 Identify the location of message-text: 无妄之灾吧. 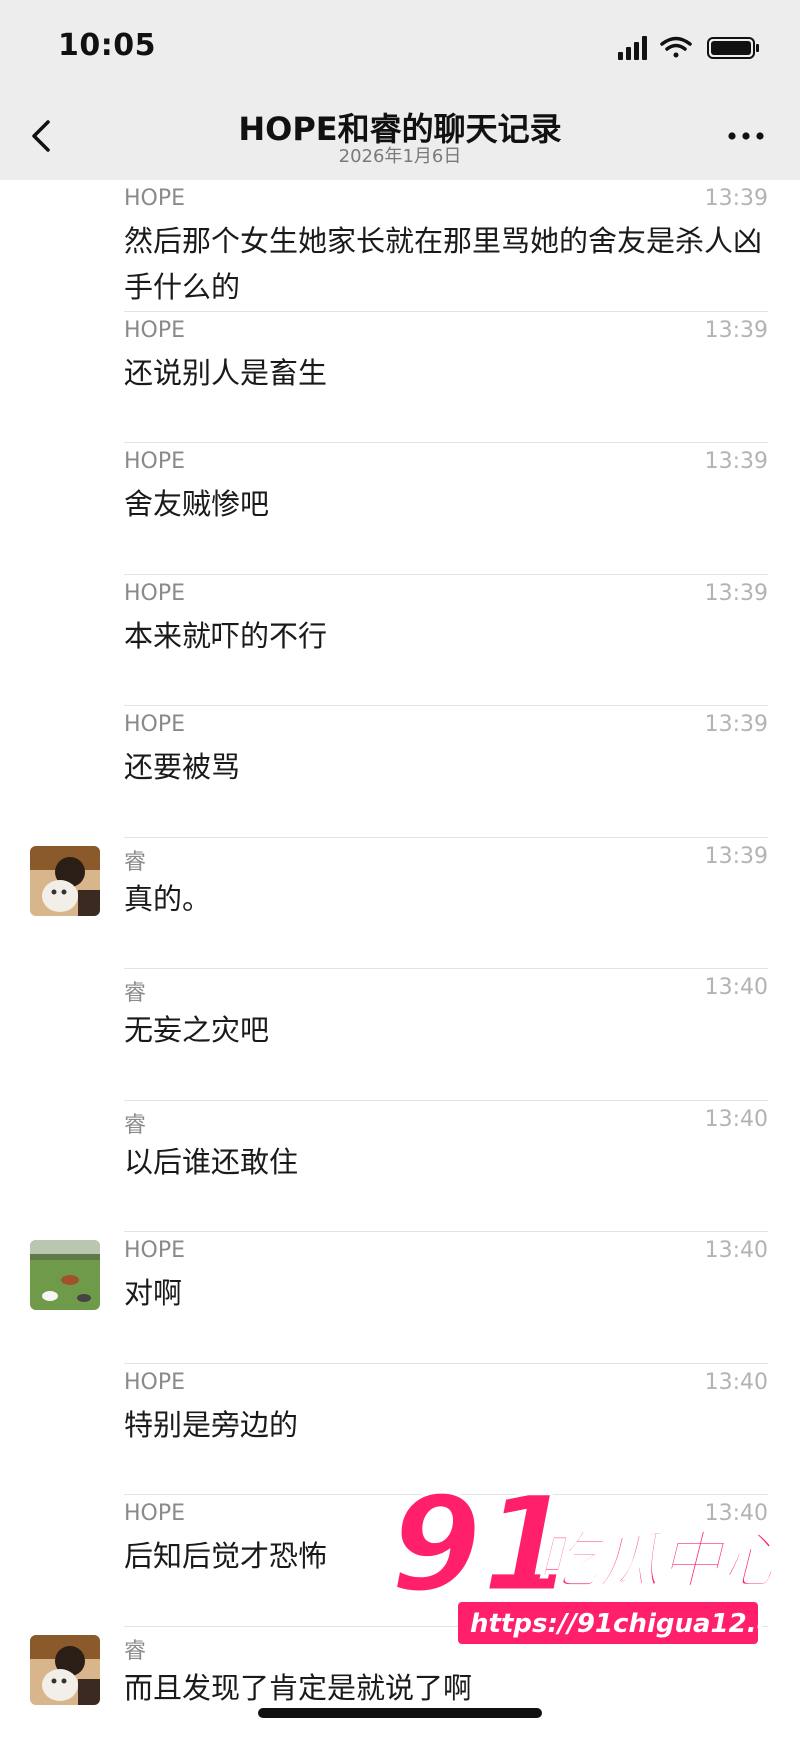
(444, 1030).